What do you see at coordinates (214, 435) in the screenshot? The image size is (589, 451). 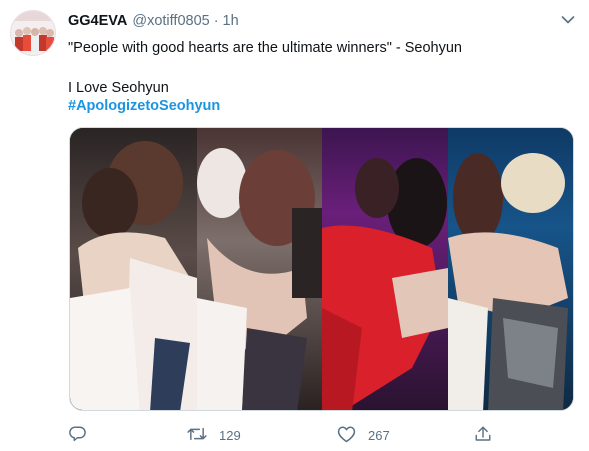 I see `retweet-button: 129` at bounding box center [214, 435].